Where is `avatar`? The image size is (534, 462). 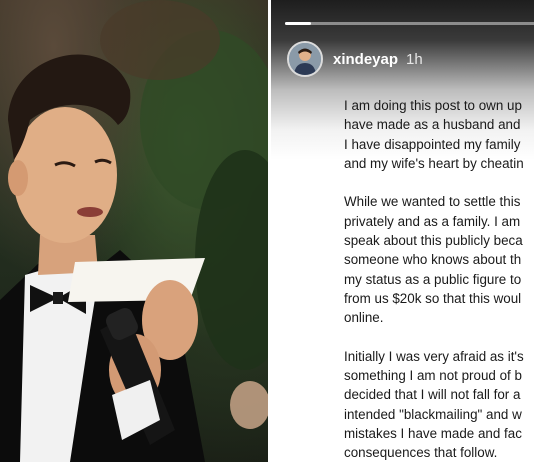
avatar is located at coordinates (305, 59).